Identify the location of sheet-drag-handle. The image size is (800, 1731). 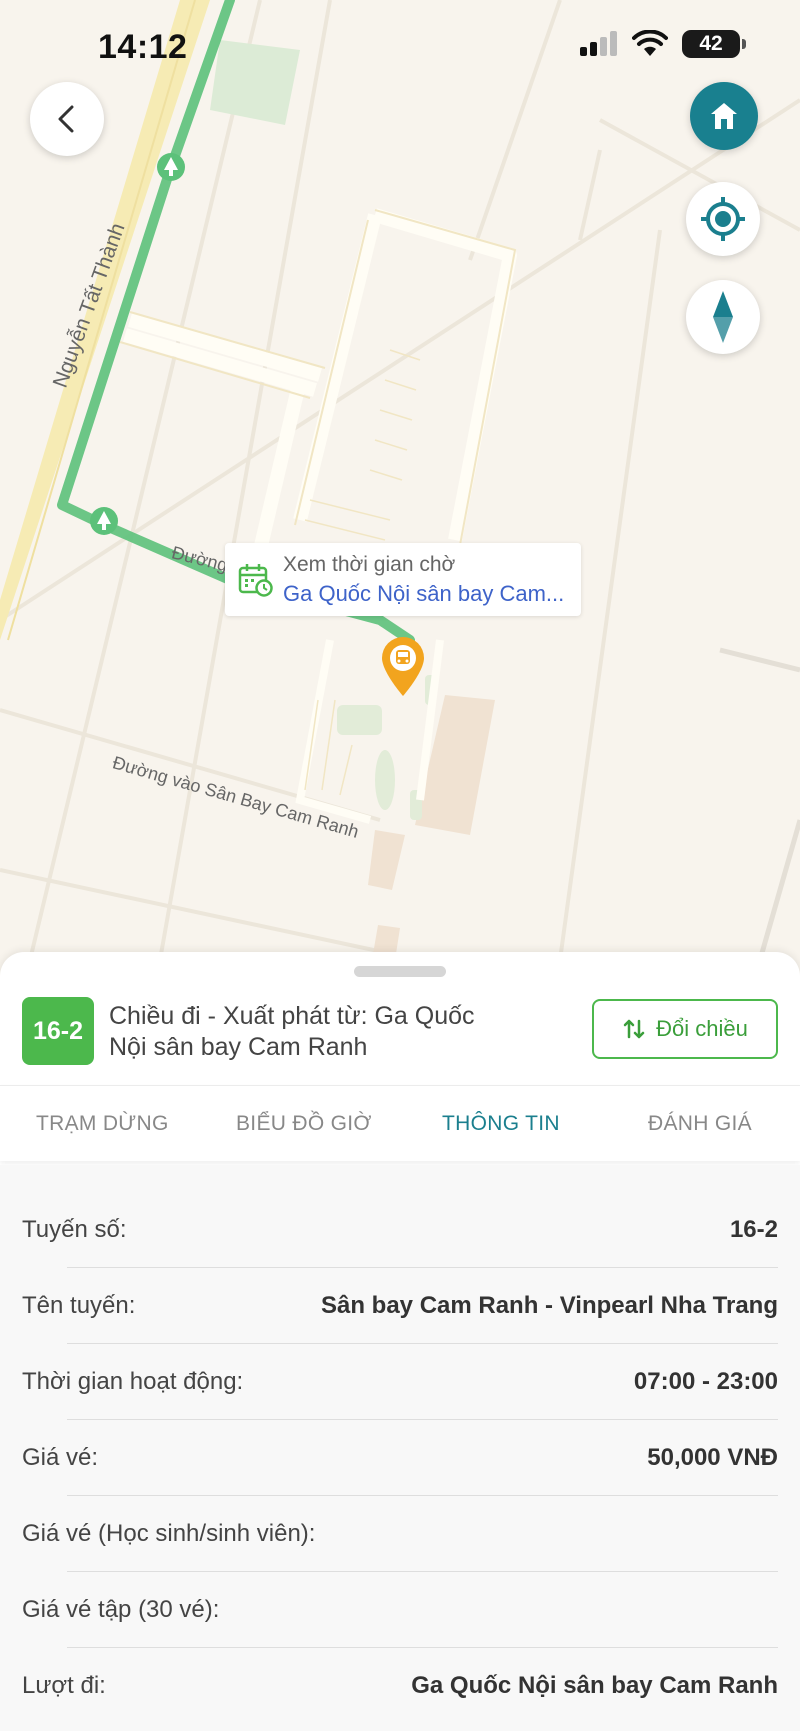
(400, 971).